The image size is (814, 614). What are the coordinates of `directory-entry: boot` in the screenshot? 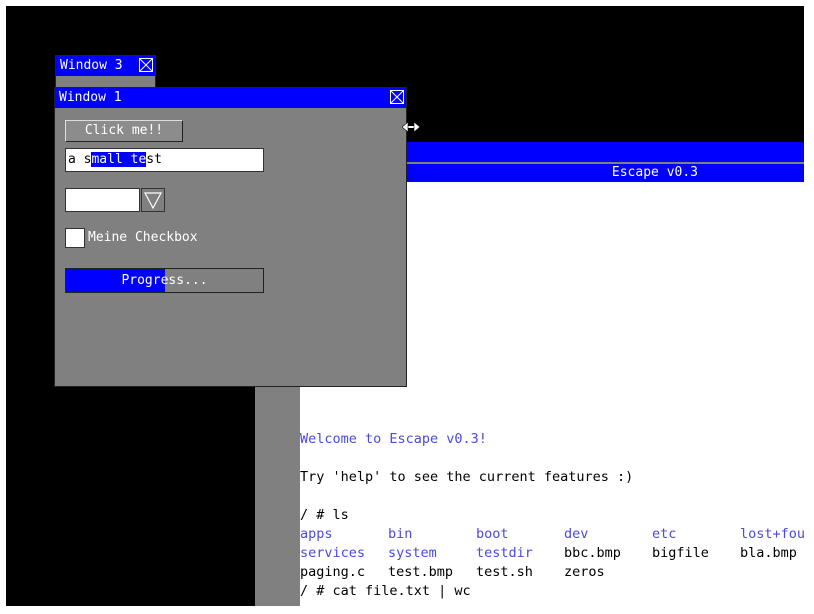 It's located at (492, 534).